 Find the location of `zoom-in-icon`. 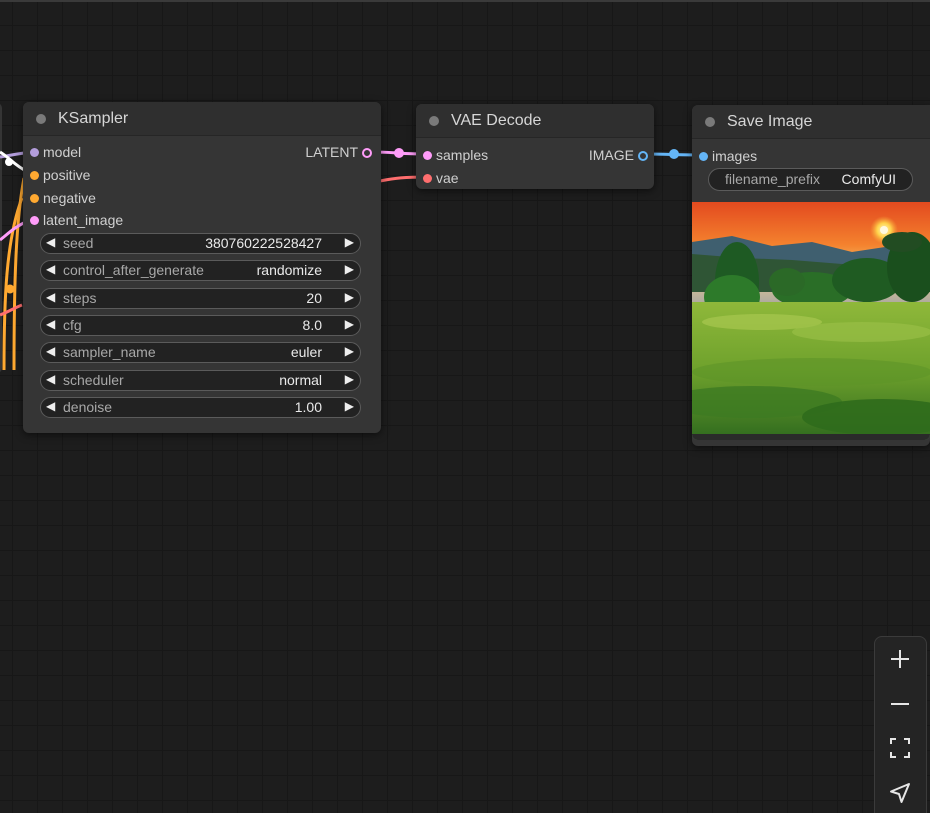

zoom-in-icon is located at coordinates (900, 659).